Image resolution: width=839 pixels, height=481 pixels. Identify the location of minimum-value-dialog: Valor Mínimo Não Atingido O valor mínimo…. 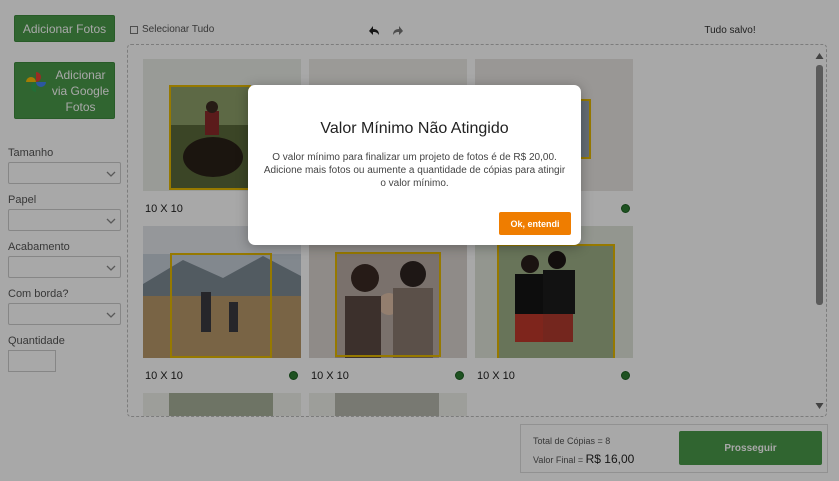
(414, 165).